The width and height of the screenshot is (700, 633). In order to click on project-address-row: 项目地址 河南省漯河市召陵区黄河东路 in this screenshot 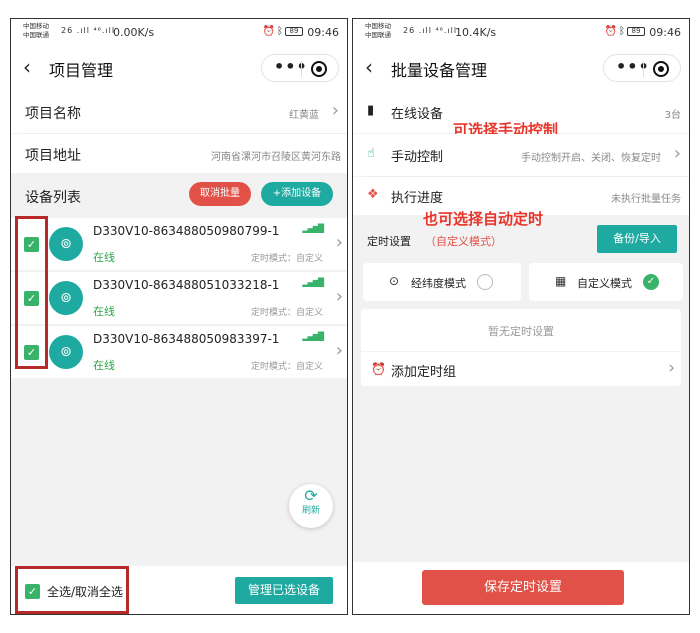, I will do `click(179, 153)`.